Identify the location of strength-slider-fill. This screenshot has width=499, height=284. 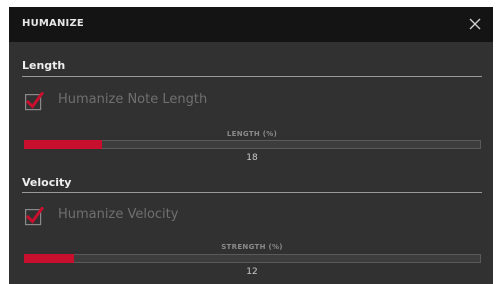
(49, 258).